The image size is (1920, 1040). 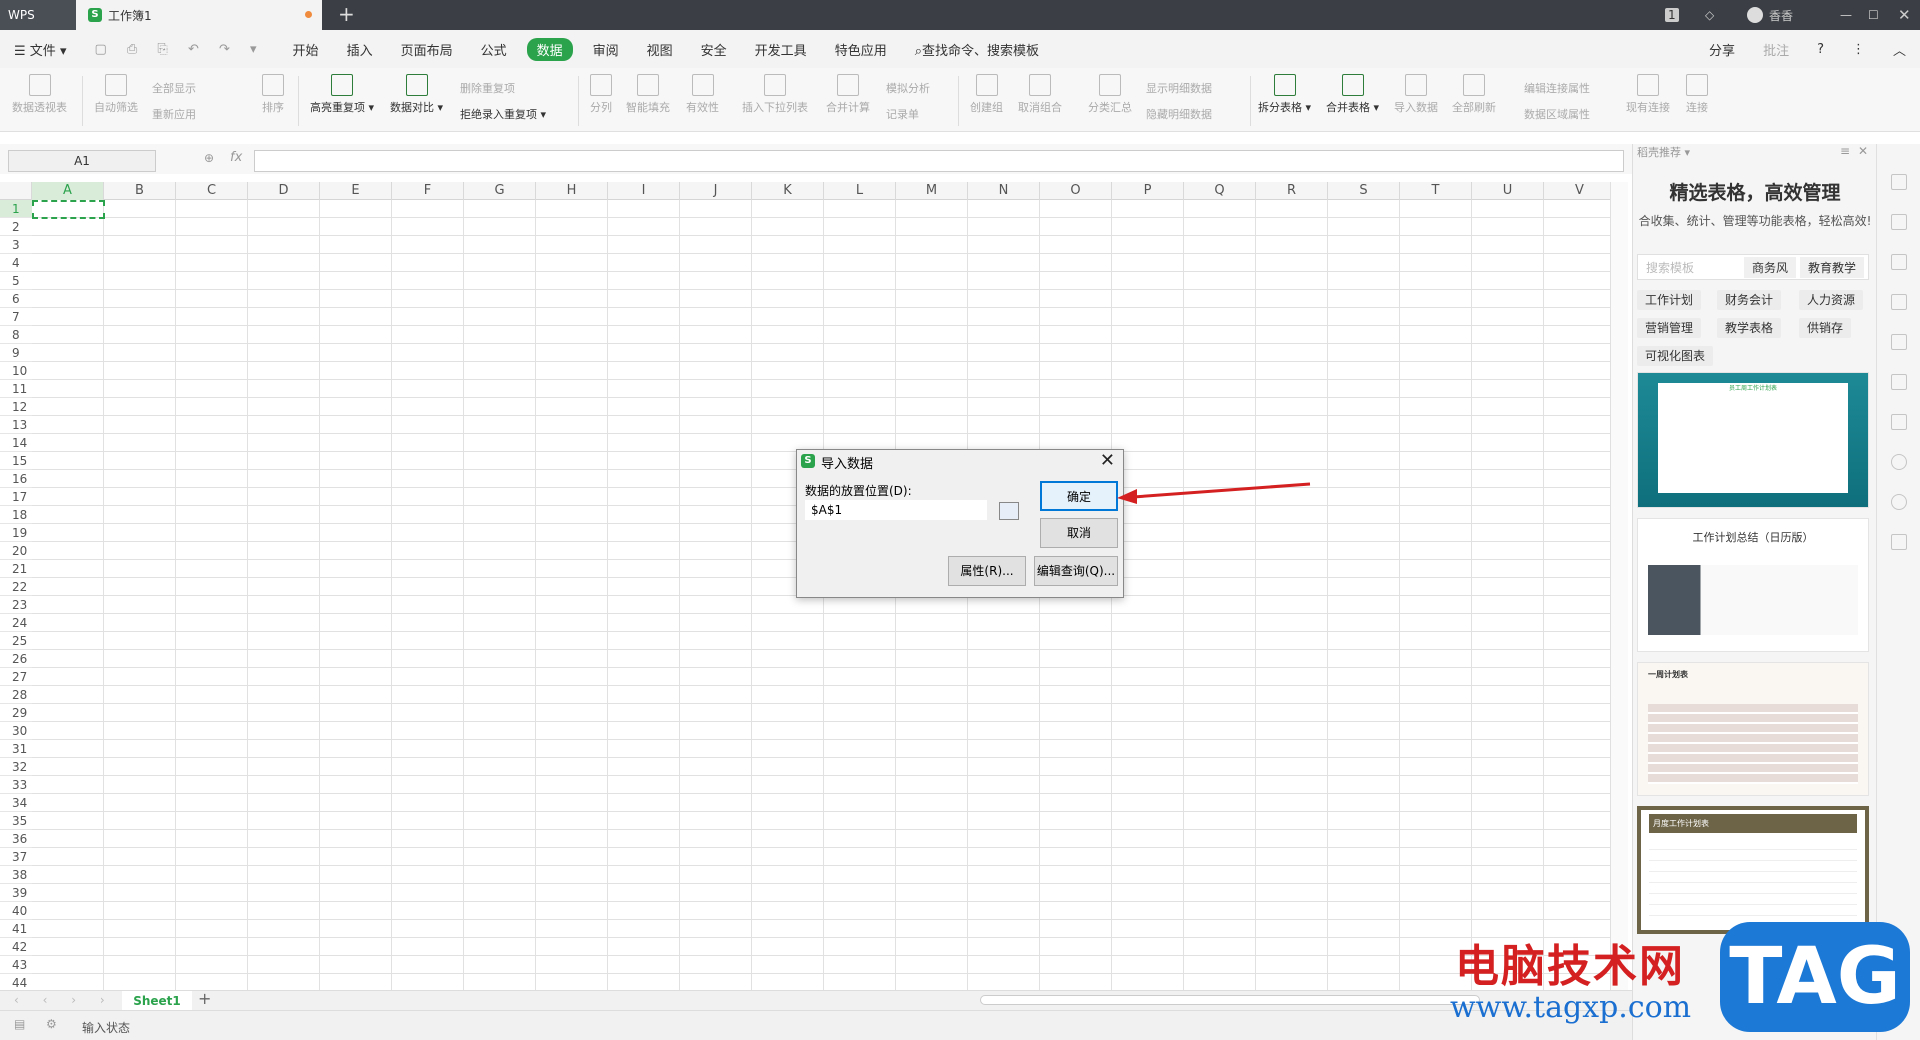 I want to click on horizontal-scrollbar, so click(x=1230, y=1000).